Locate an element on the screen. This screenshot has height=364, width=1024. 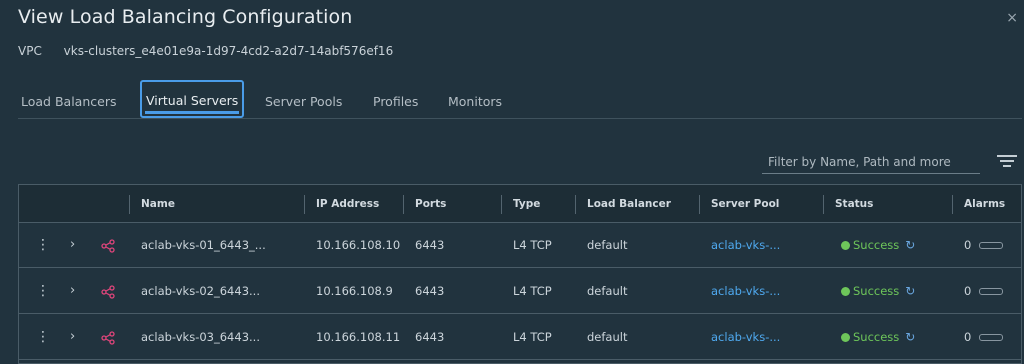
tab-profiles: Profiles is located at coordinates (395, 100).